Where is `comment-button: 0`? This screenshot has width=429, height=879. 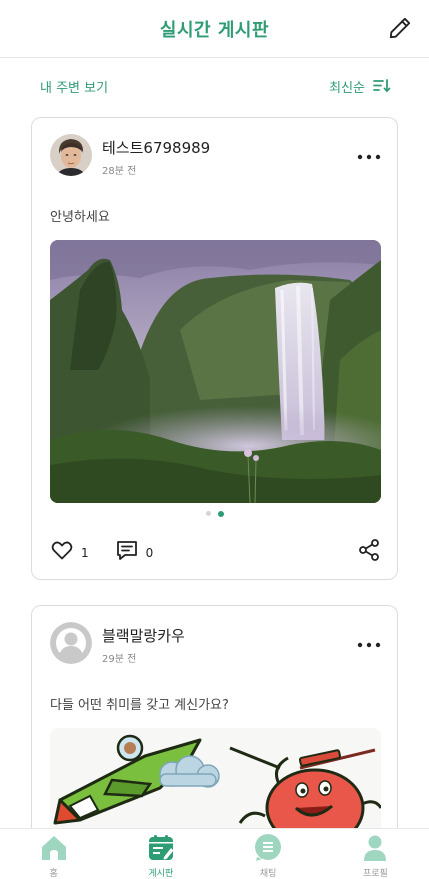 comment-button: 0 is located at coordinates (134, 550).